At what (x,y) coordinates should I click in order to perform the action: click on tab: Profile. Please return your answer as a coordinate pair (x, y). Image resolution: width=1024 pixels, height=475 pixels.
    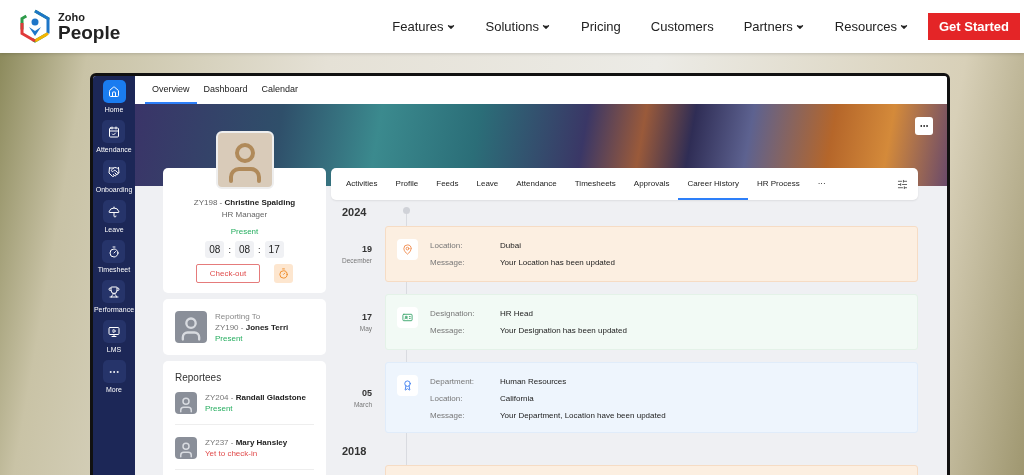
    Looking at the image, I should click on (407, 184).